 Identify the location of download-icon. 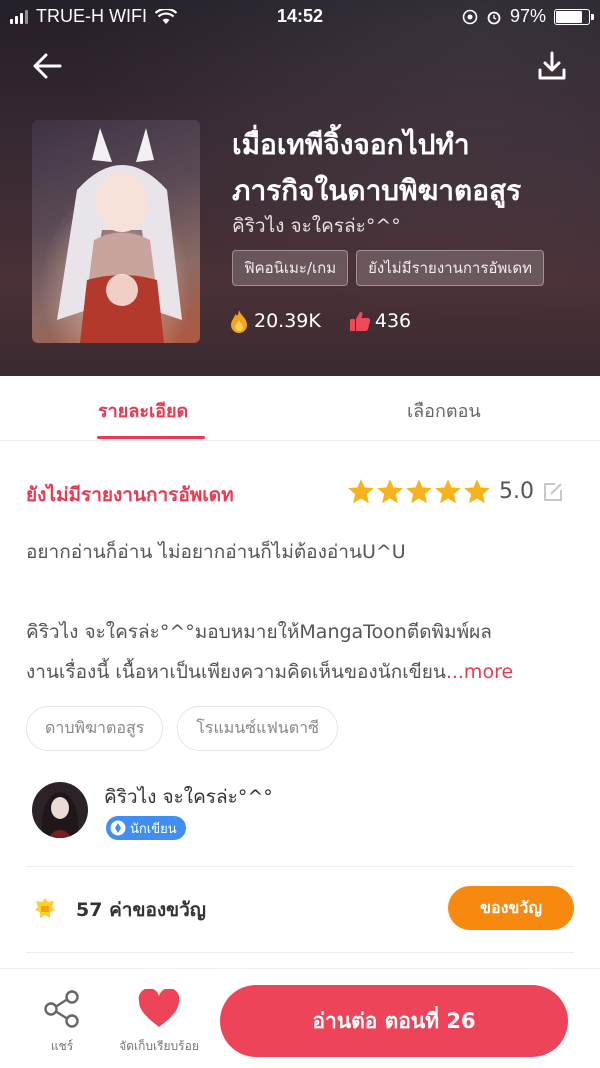
(552, 66).